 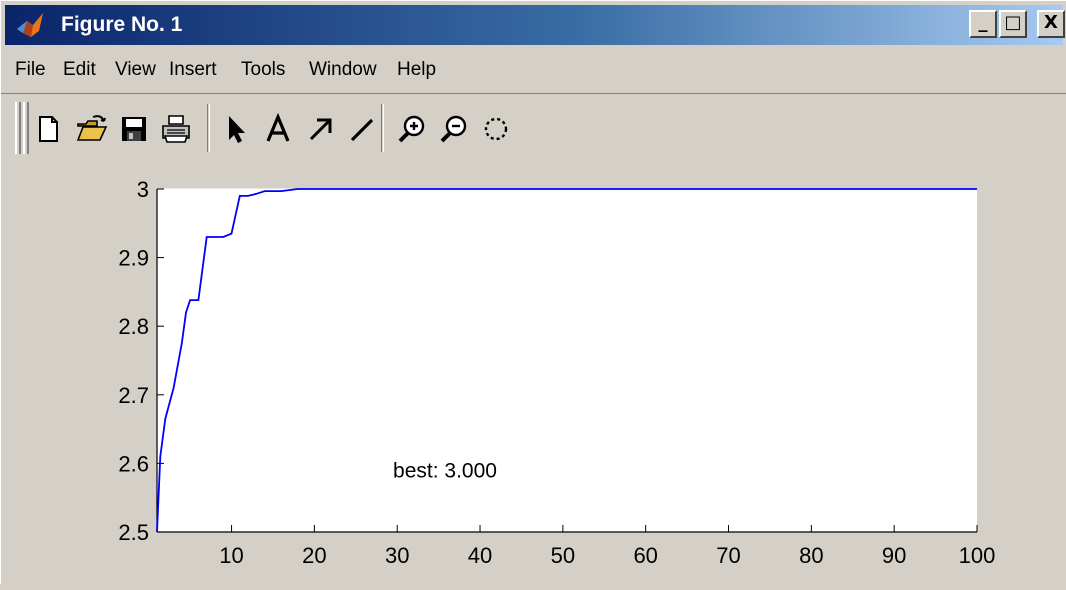 I want to click on title-bar: Figure No. 1 _ □ X, so click(x=535, y=25).